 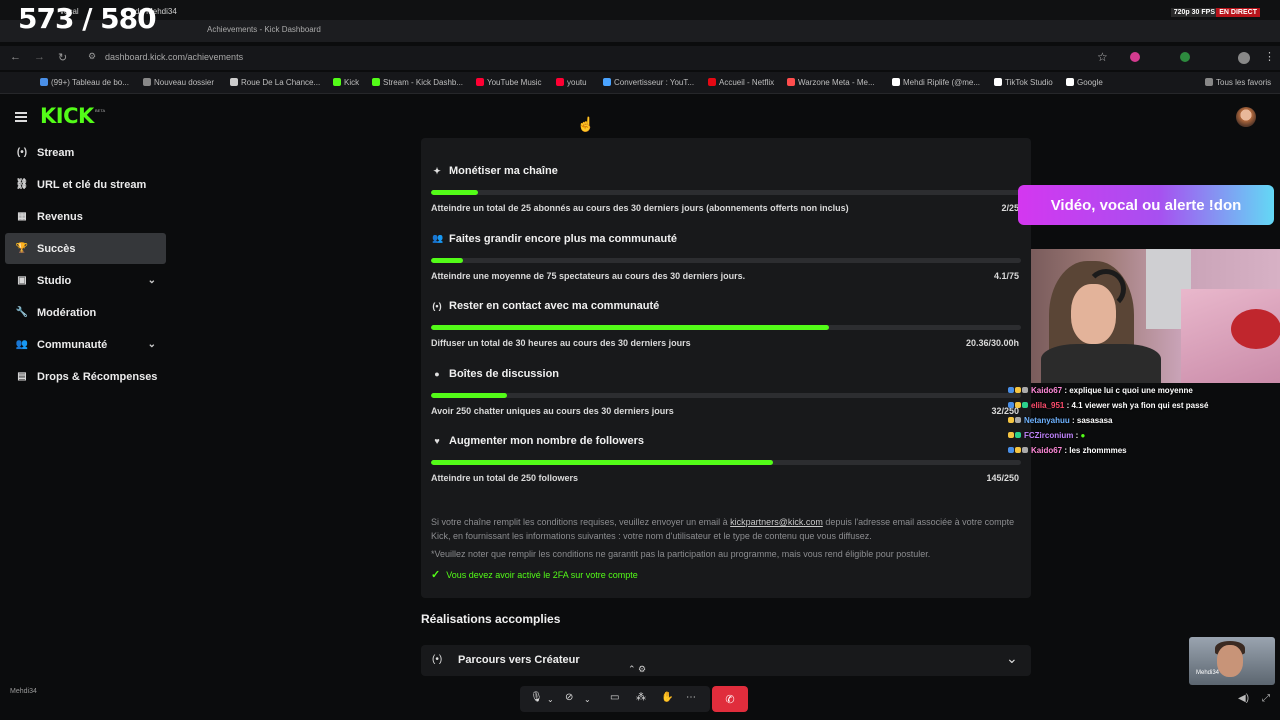 I want to click on fullscreen-icon: ⤢, so click(x=1266, y=698).